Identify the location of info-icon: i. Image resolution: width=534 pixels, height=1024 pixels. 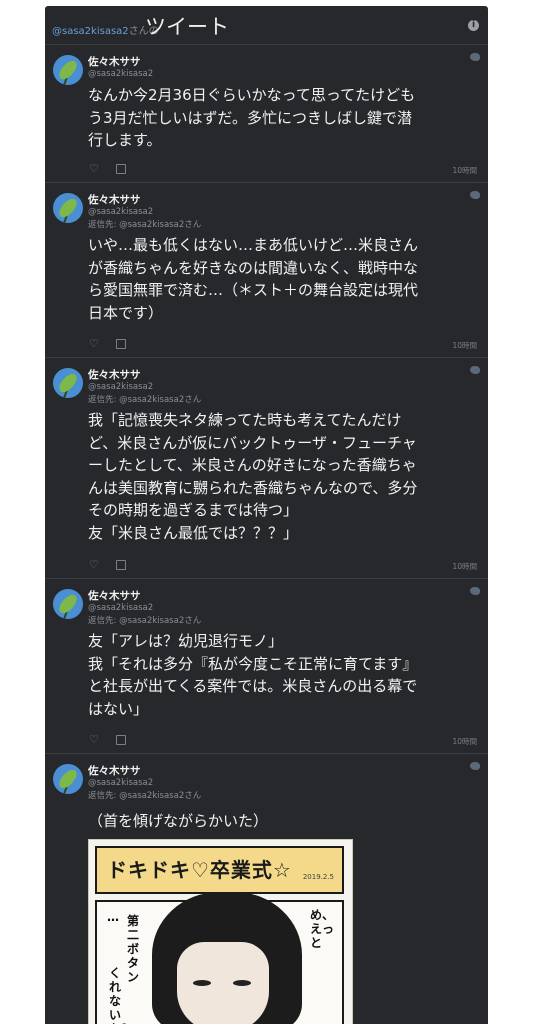
(473, 25).